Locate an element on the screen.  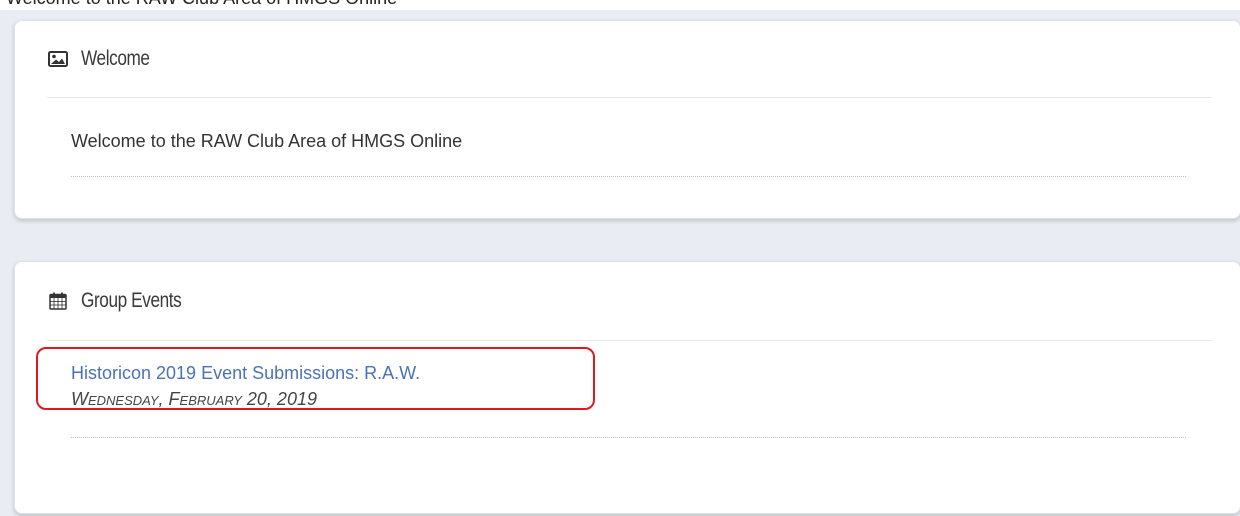
group-events-card-header: Group Events is located at coordinates (629, 301).